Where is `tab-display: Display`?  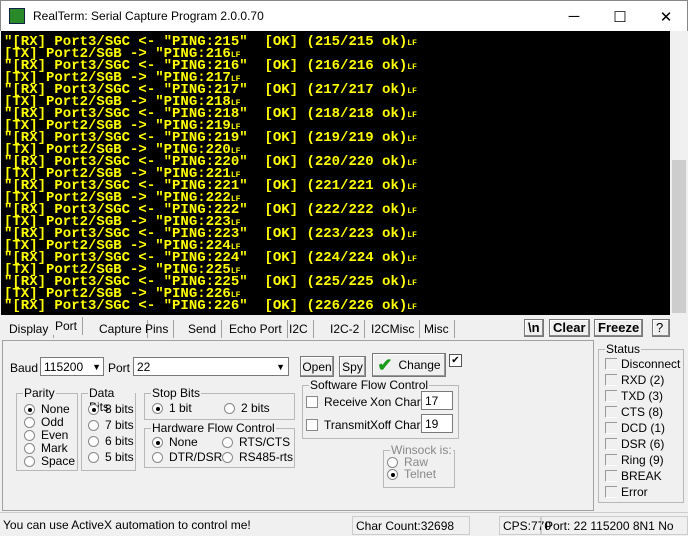 tab-display: Display is located at coordinates (29, 329).